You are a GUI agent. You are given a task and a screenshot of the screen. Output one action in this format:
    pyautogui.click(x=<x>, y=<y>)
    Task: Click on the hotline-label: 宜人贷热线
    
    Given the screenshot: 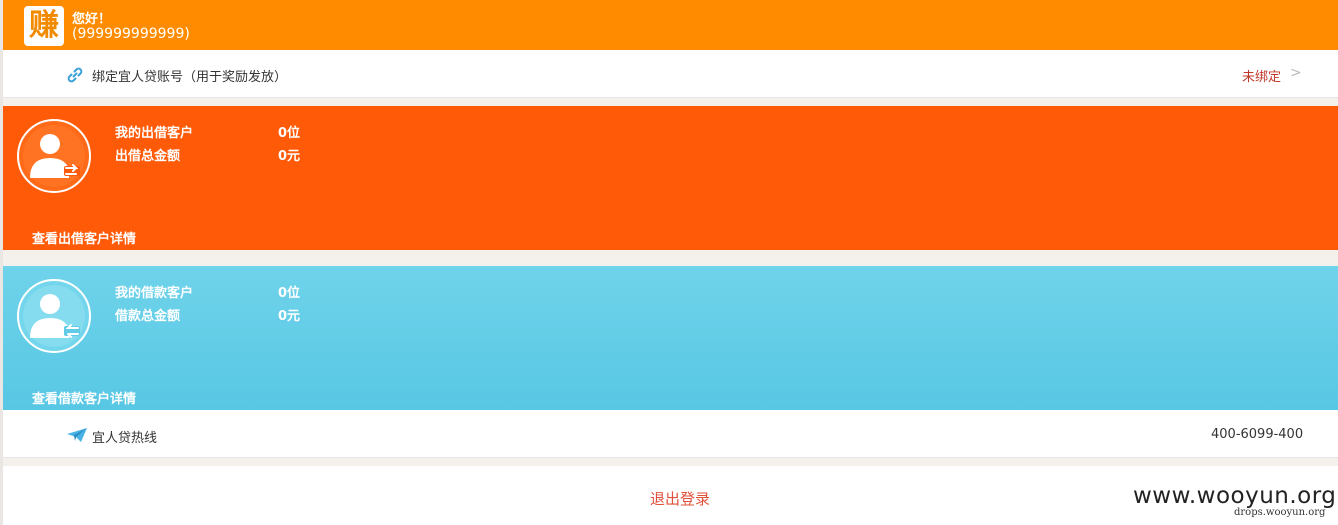 What is the action you would take?
    pyautogui.click(x=125, y=438)
    